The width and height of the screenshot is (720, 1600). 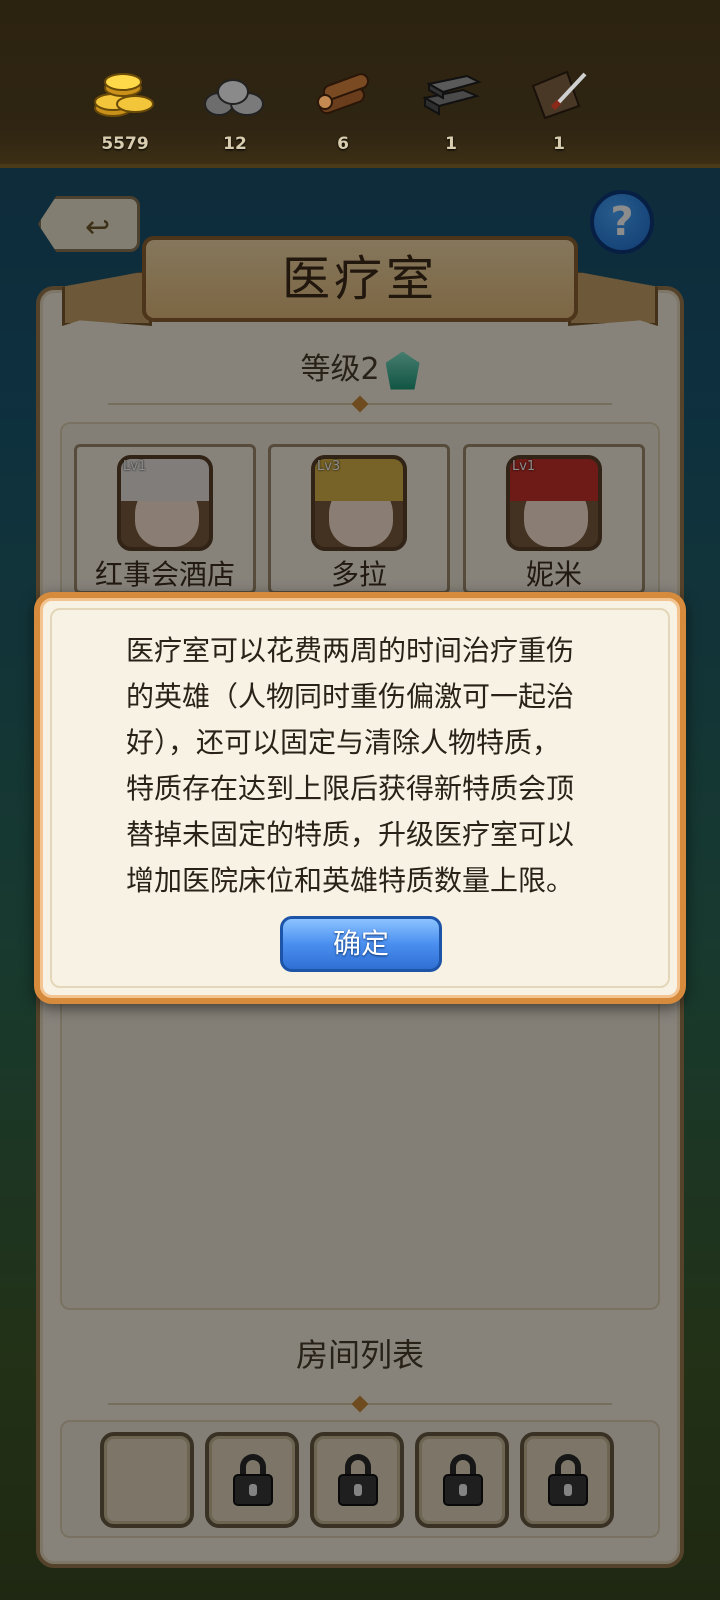 I want to click on hero-card: Lv3 多拉, so click(x=359, y=519).